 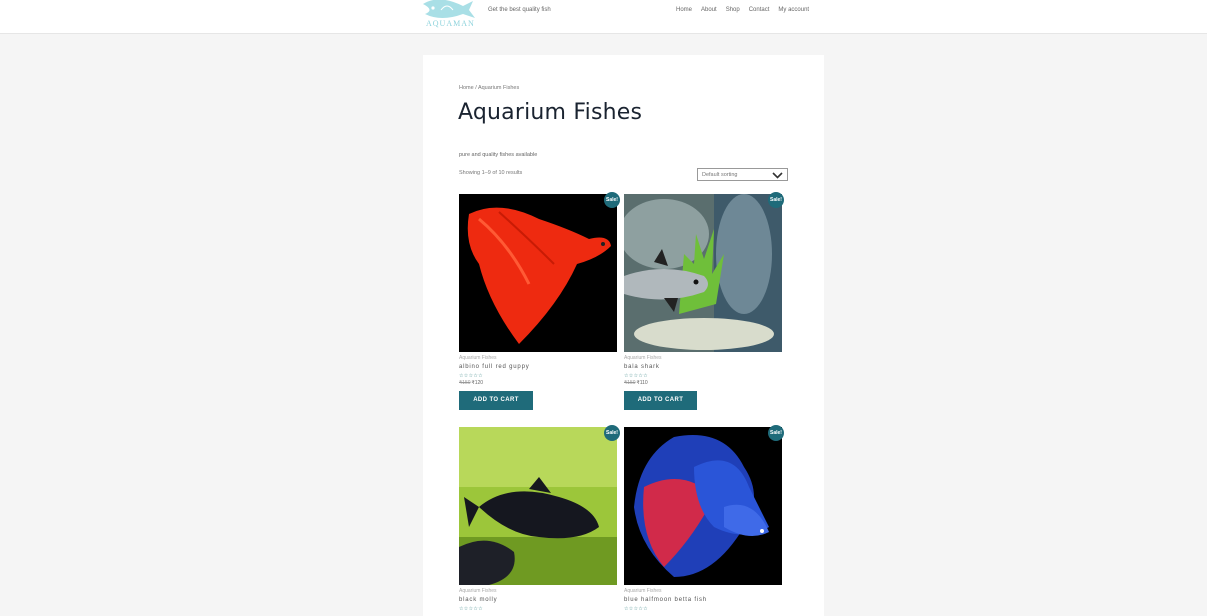 I want to click on result-count: Showing 1–9 of 10 results, so click(x=491, y=173).